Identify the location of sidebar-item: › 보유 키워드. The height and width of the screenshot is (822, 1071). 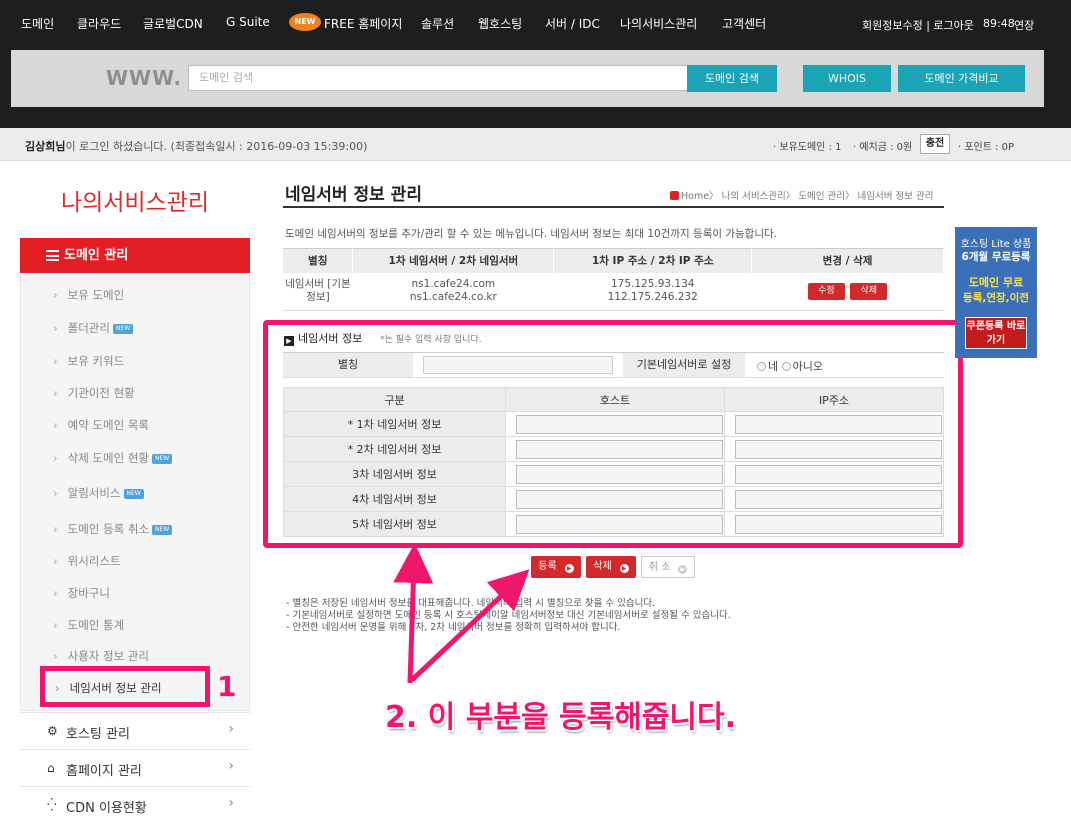
(88, 361).